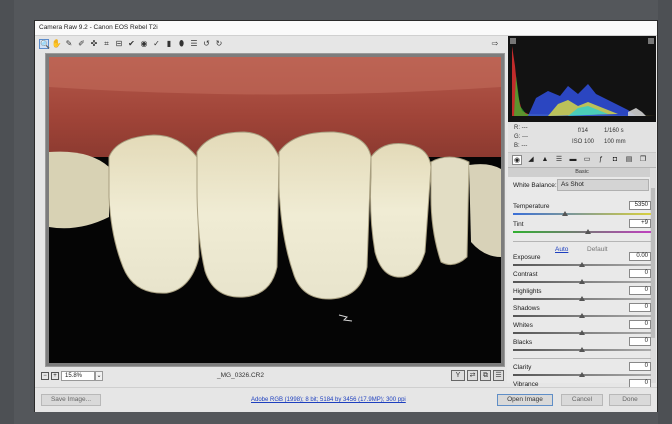 The height and width of the screenshot is (424, 672). Describe the element at coordinates (582, 232) in the screenshot. I see `tint-slider-track` at that location.